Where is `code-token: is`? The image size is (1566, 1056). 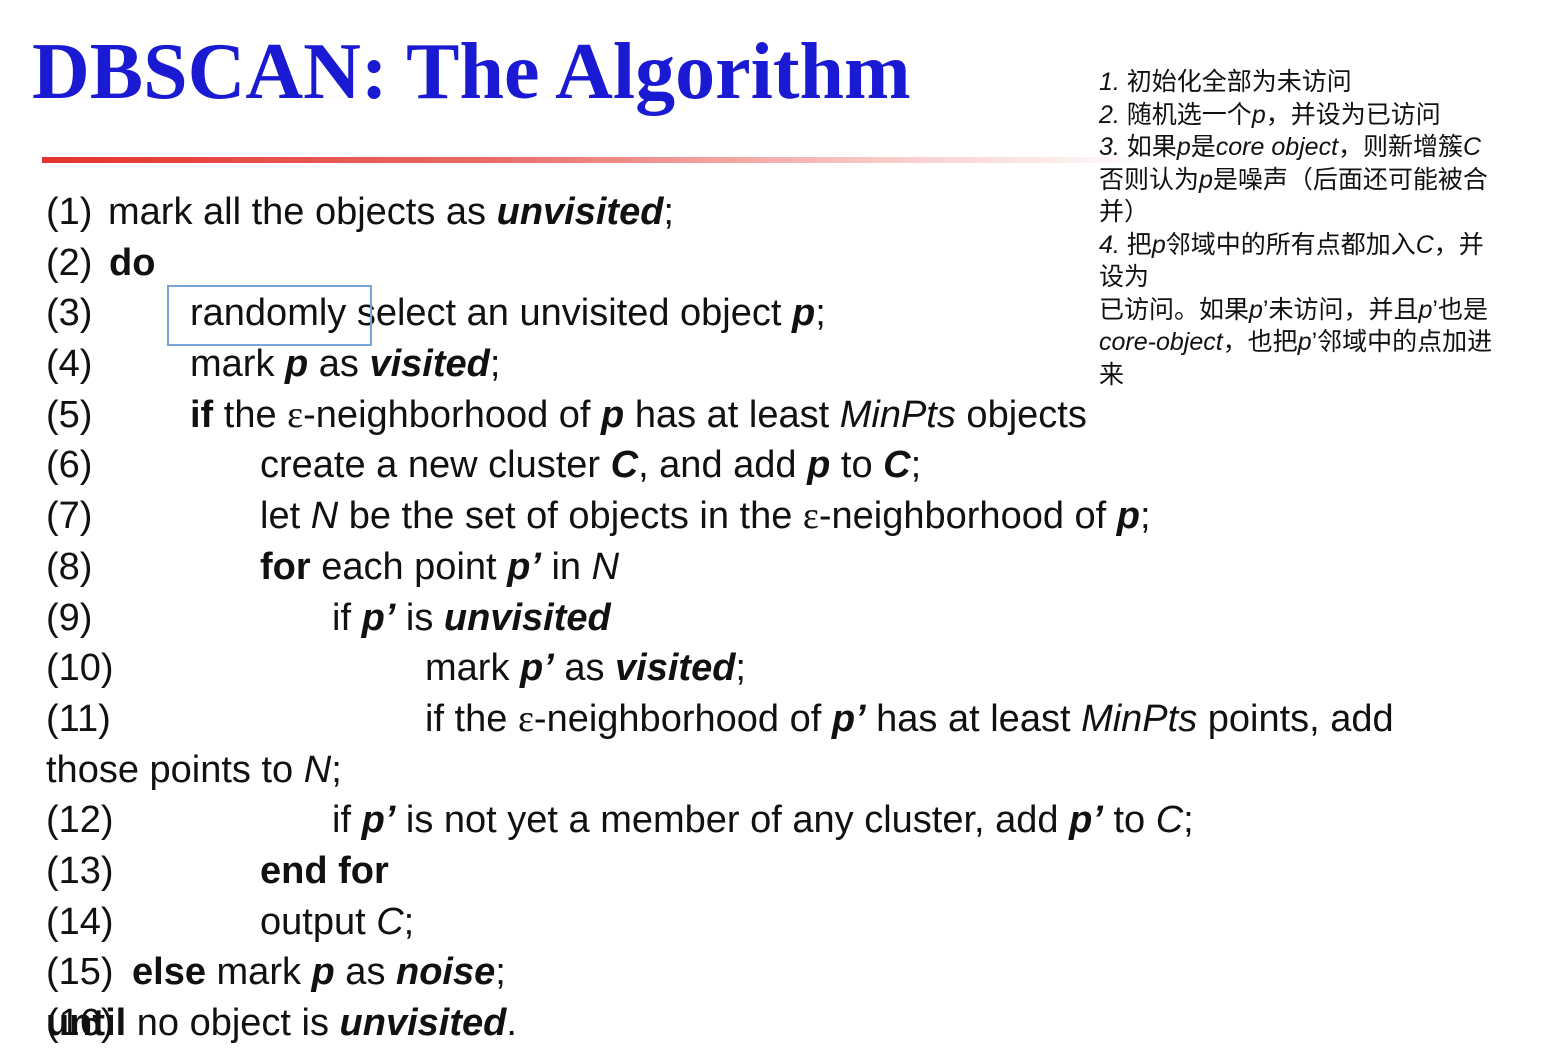
code-token: is is located at coordinates (419, 617).